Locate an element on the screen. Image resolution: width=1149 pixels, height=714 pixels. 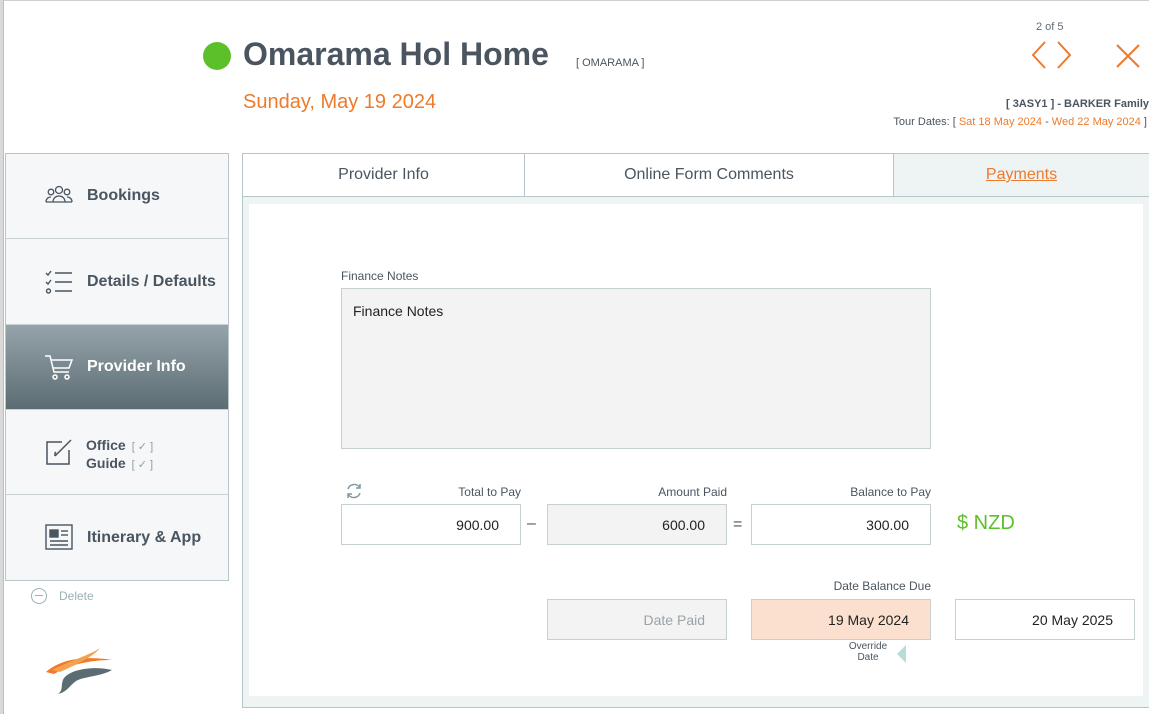
provider-code: [ OMARAMA ] is located at coordinates (610, 63).